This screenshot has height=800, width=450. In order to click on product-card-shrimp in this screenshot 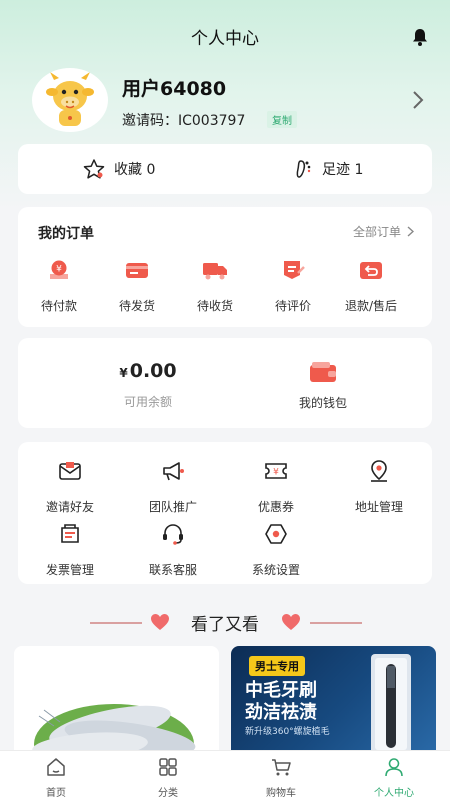, I will do `click(116, 701)`.